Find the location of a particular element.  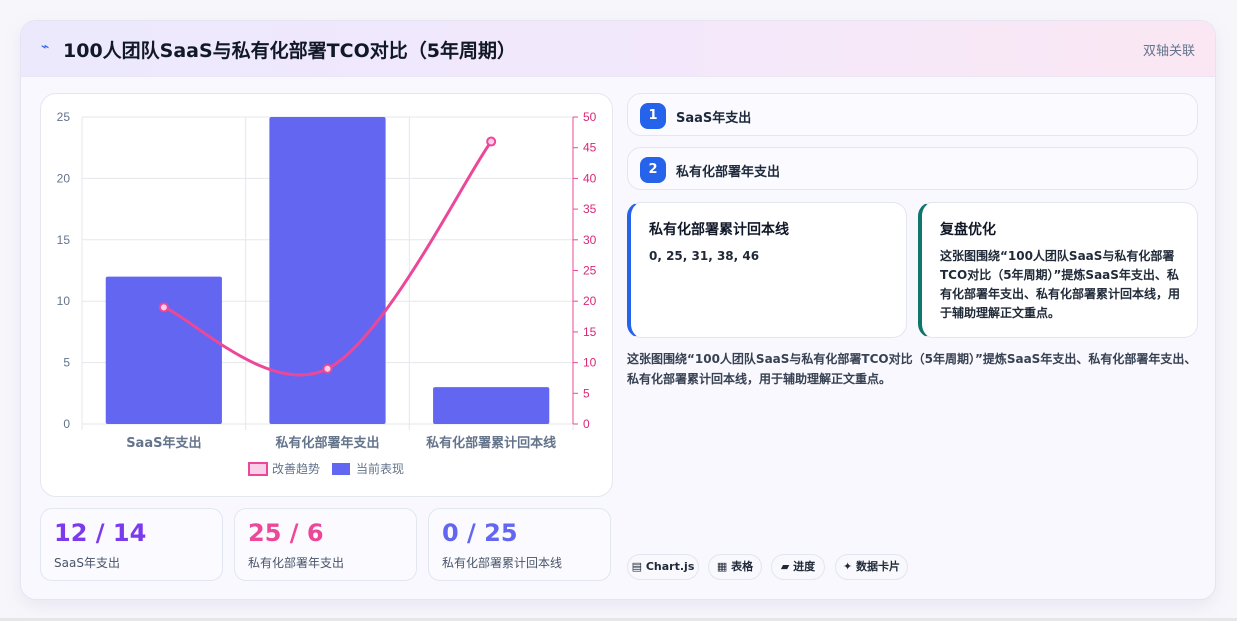

stat-value: 12 / 14 is located at coordinates (100, 533).